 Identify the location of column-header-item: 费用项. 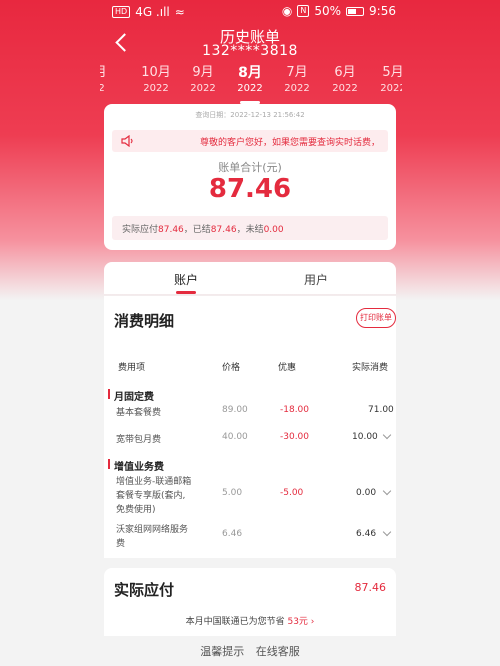
(132, 368).